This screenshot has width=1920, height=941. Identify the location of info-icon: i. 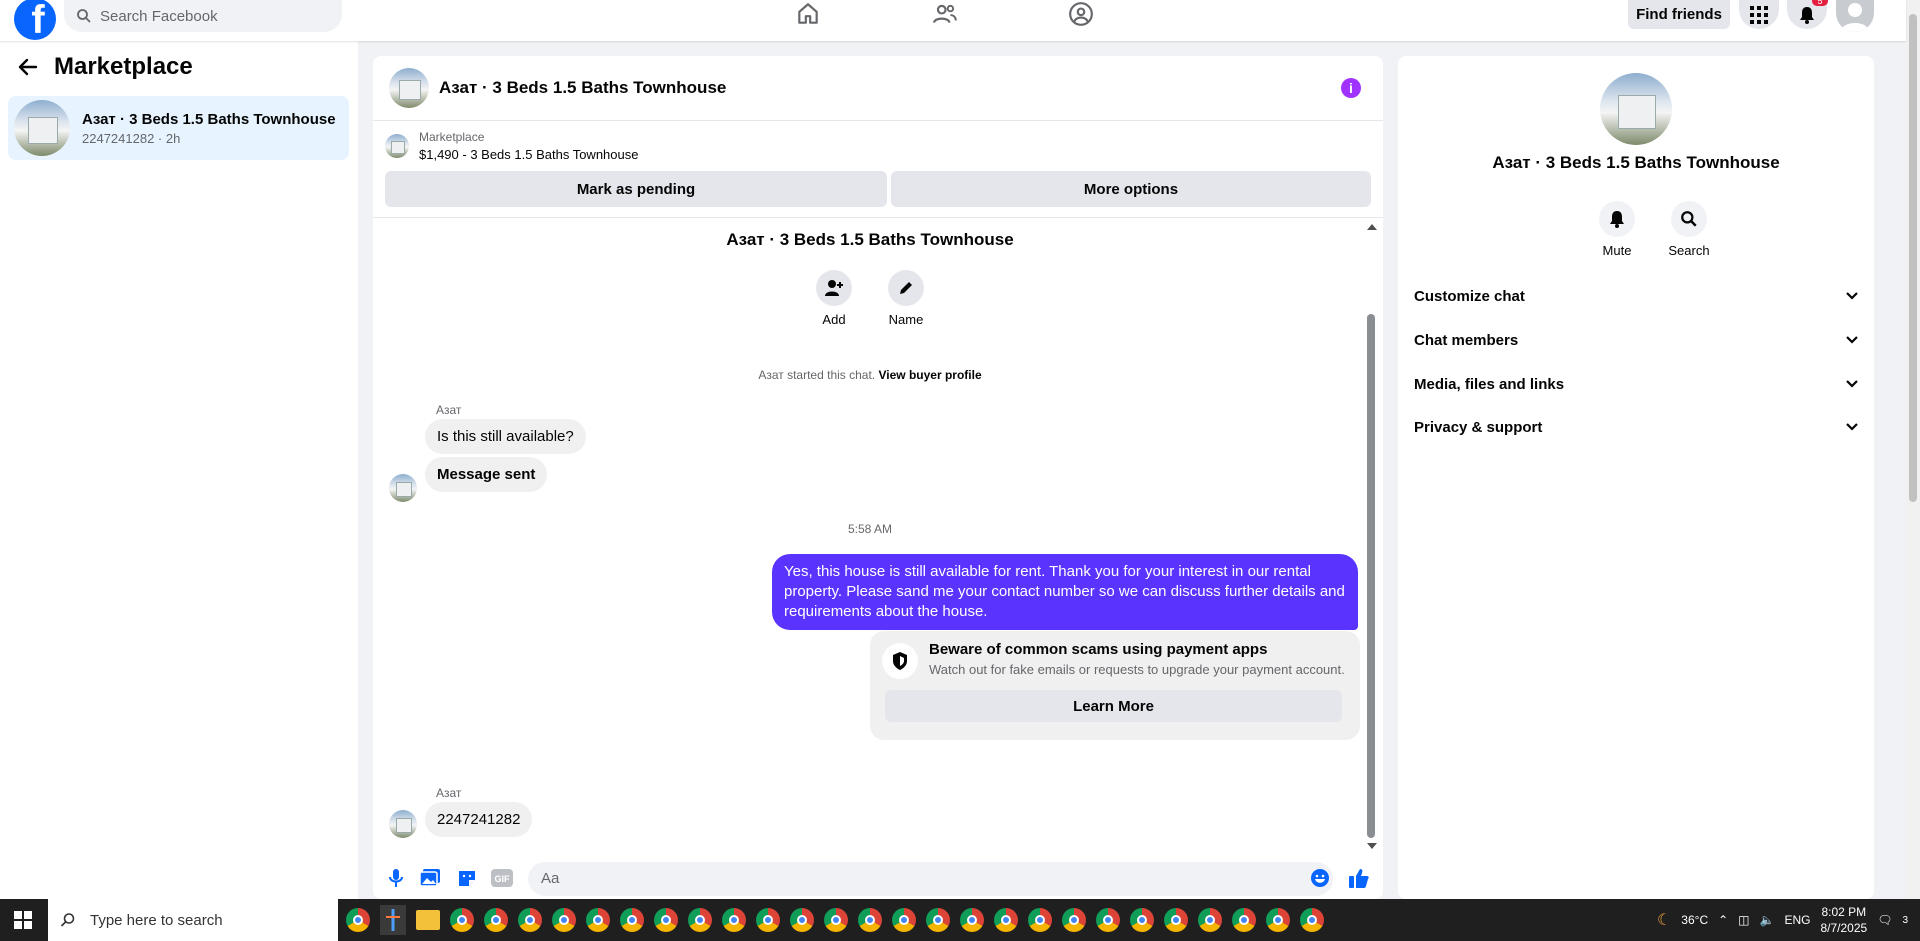
(1351, 88).